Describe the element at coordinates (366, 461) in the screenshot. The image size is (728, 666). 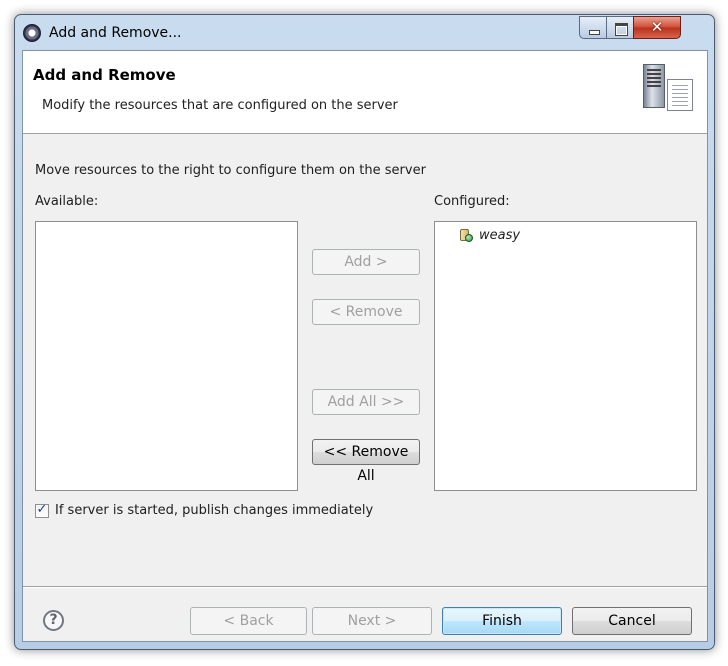
I see `remove-all-button: << Remove All` at that location.